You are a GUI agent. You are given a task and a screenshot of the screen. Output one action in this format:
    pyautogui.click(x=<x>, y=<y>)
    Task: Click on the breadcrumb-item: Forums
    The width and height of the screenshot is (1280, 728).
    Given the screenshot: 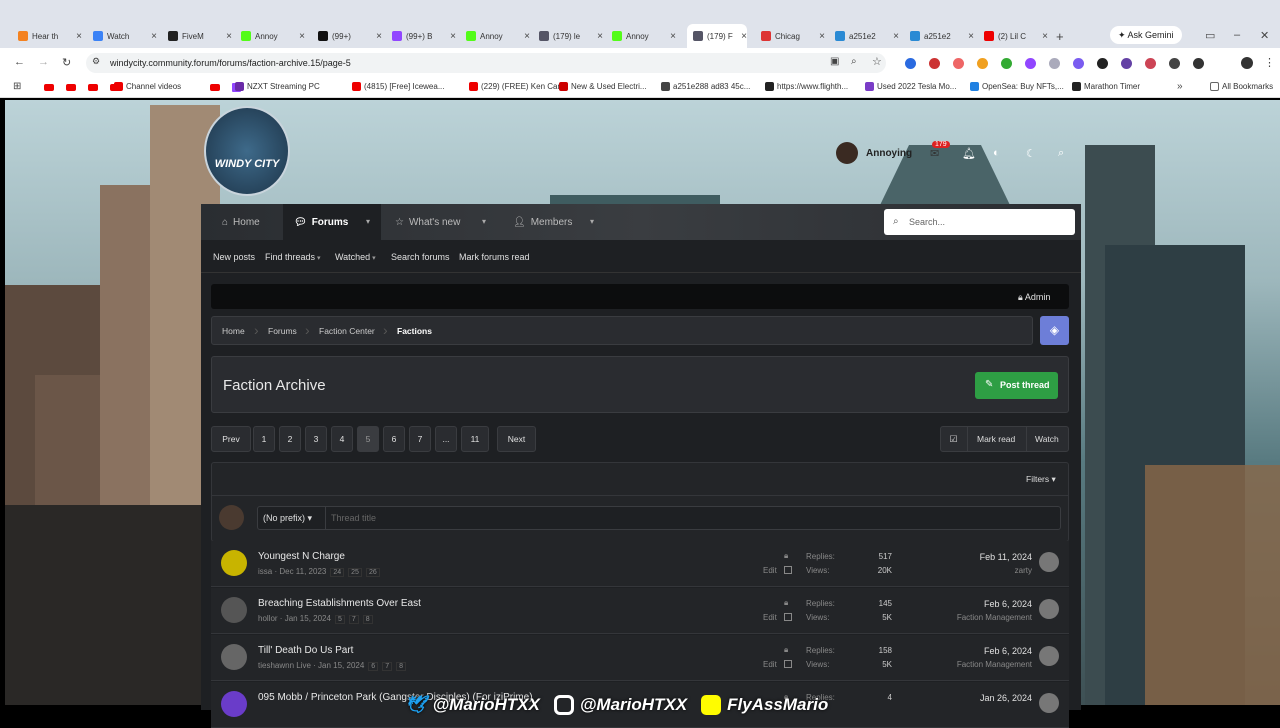 What is the action you would take?
    pyautogui.click(x=282, y=331)
    